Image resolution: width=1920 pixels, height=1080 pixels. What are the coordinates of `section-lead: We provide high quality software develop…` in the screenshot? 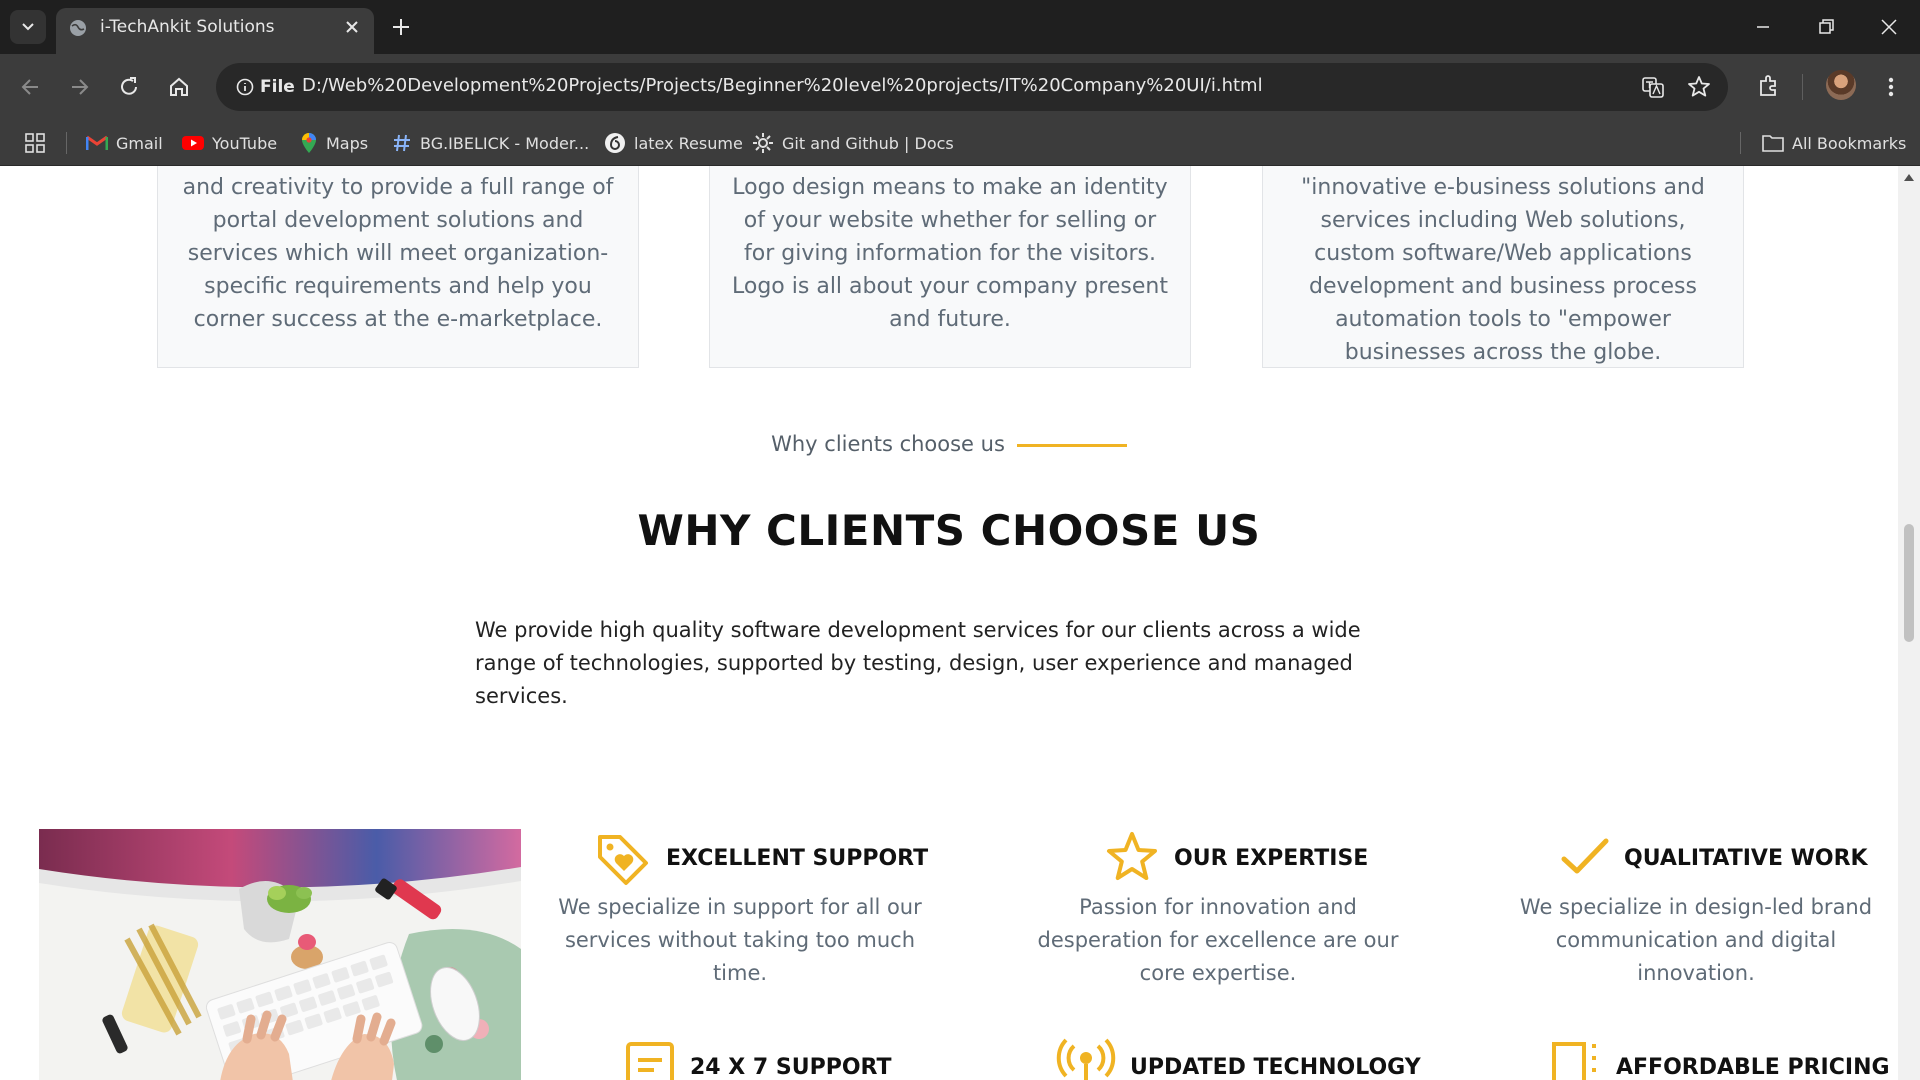 It's located at (918, 663).